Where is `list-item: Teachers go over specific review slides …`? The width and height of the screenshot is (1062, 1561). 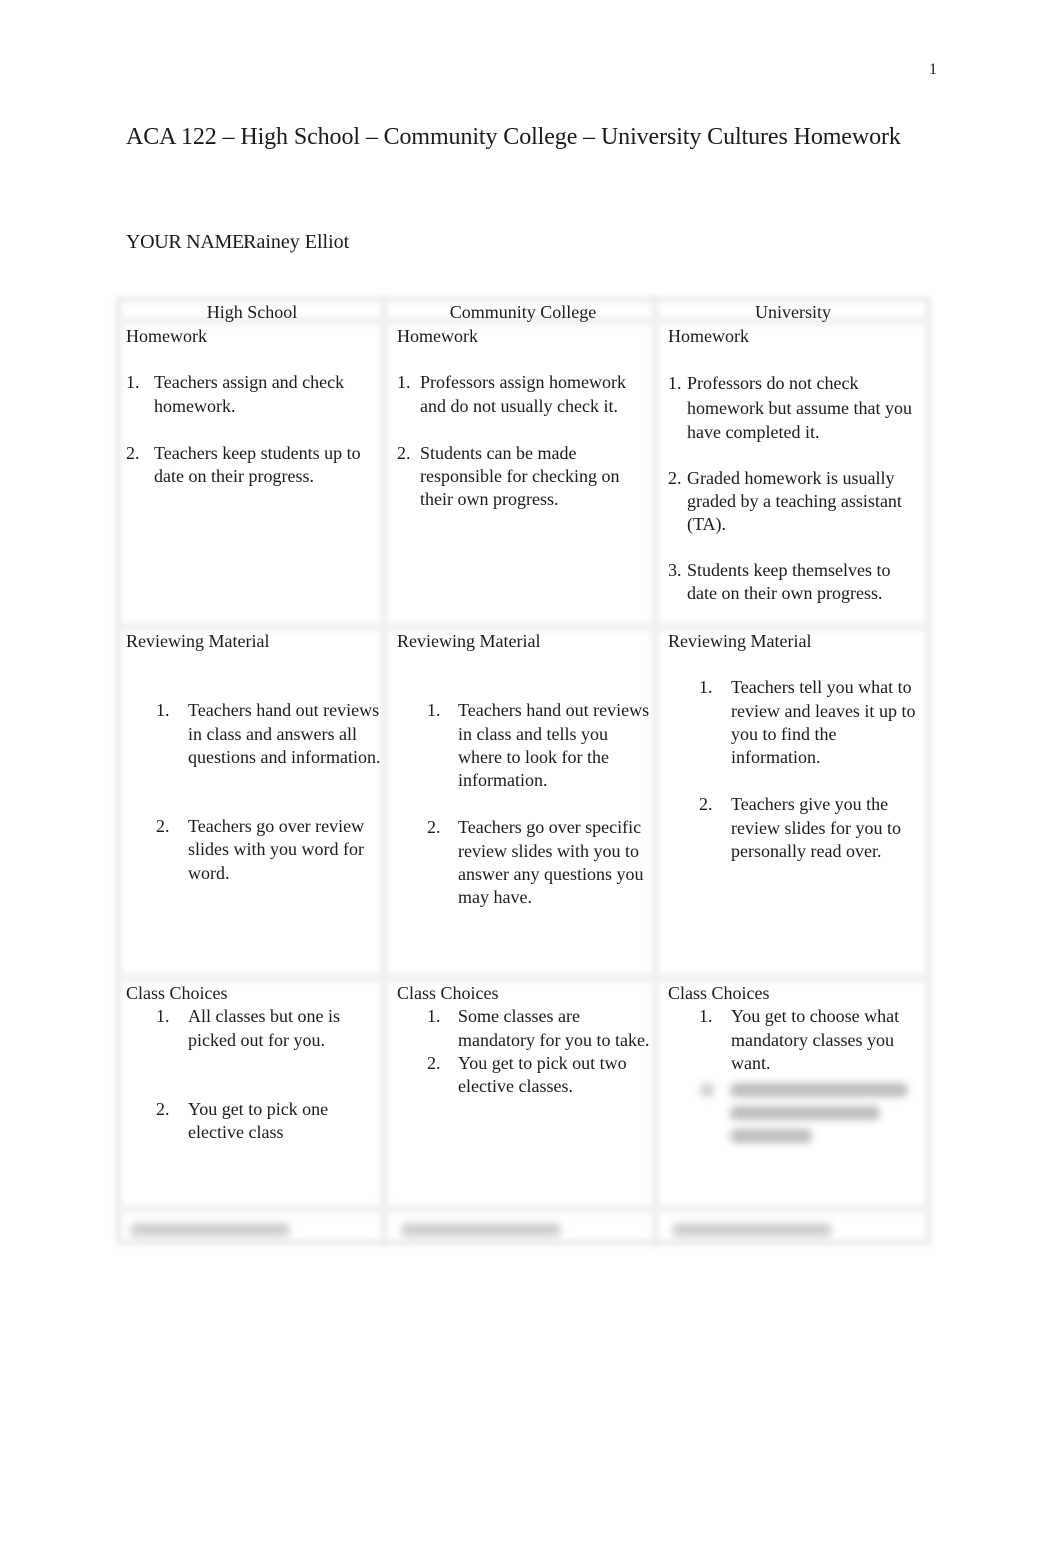 list-item: Teachers go over specific review slides … is located at coordinates (551, 862).